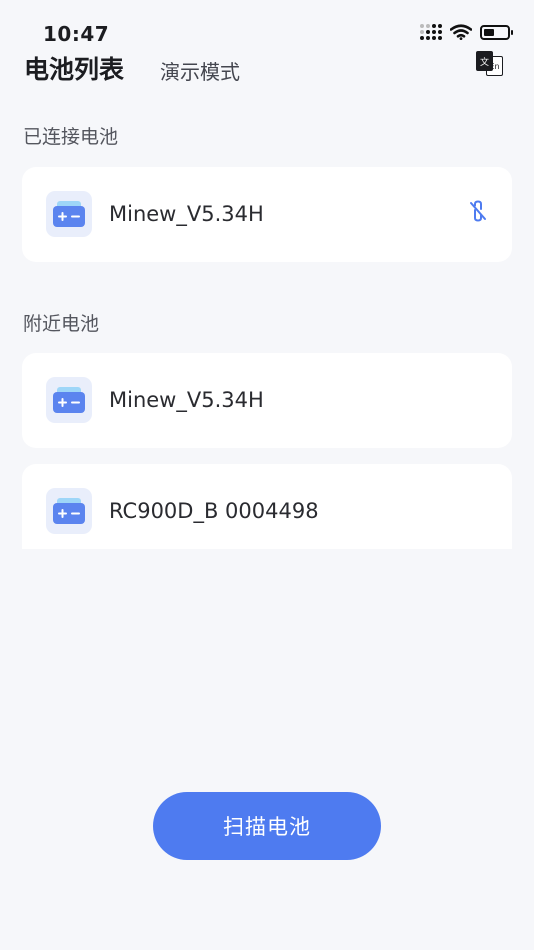 The height and width of the screenshot is (950, 534). Describe the element at coordinates (267, 25) in the screenshot. I see `status-bar: 10:47` at that location.